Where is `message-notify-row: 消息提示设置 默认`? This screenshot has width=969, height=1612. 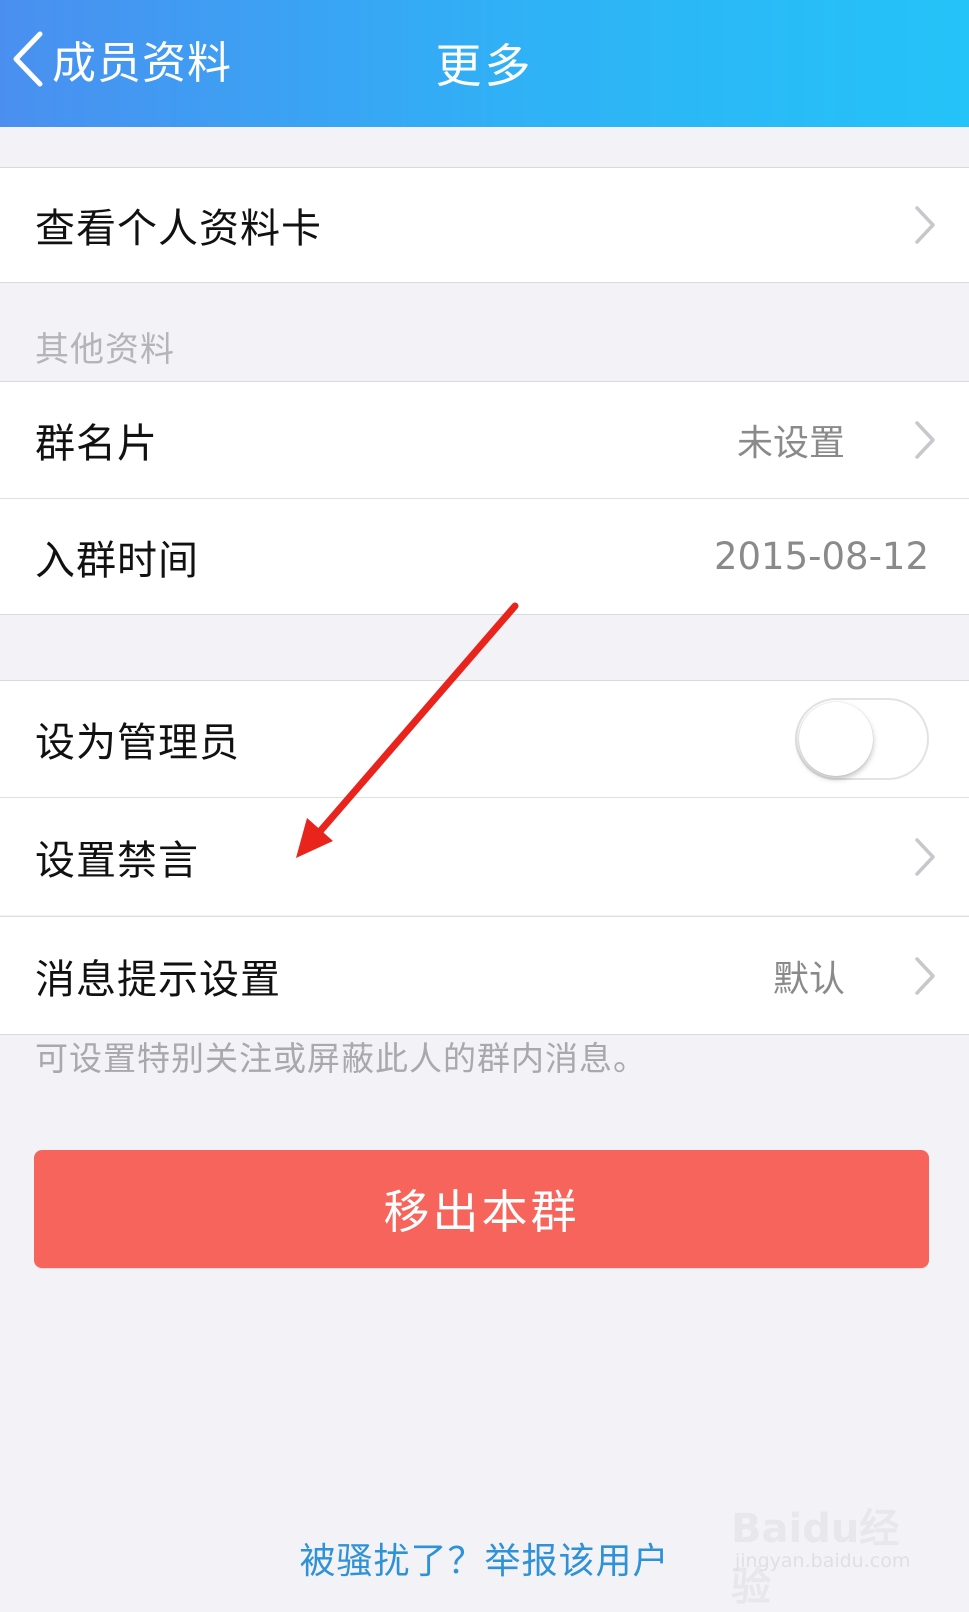 message-notify-row: 消息提示设置 默认 is located at coordinates (484, 976).